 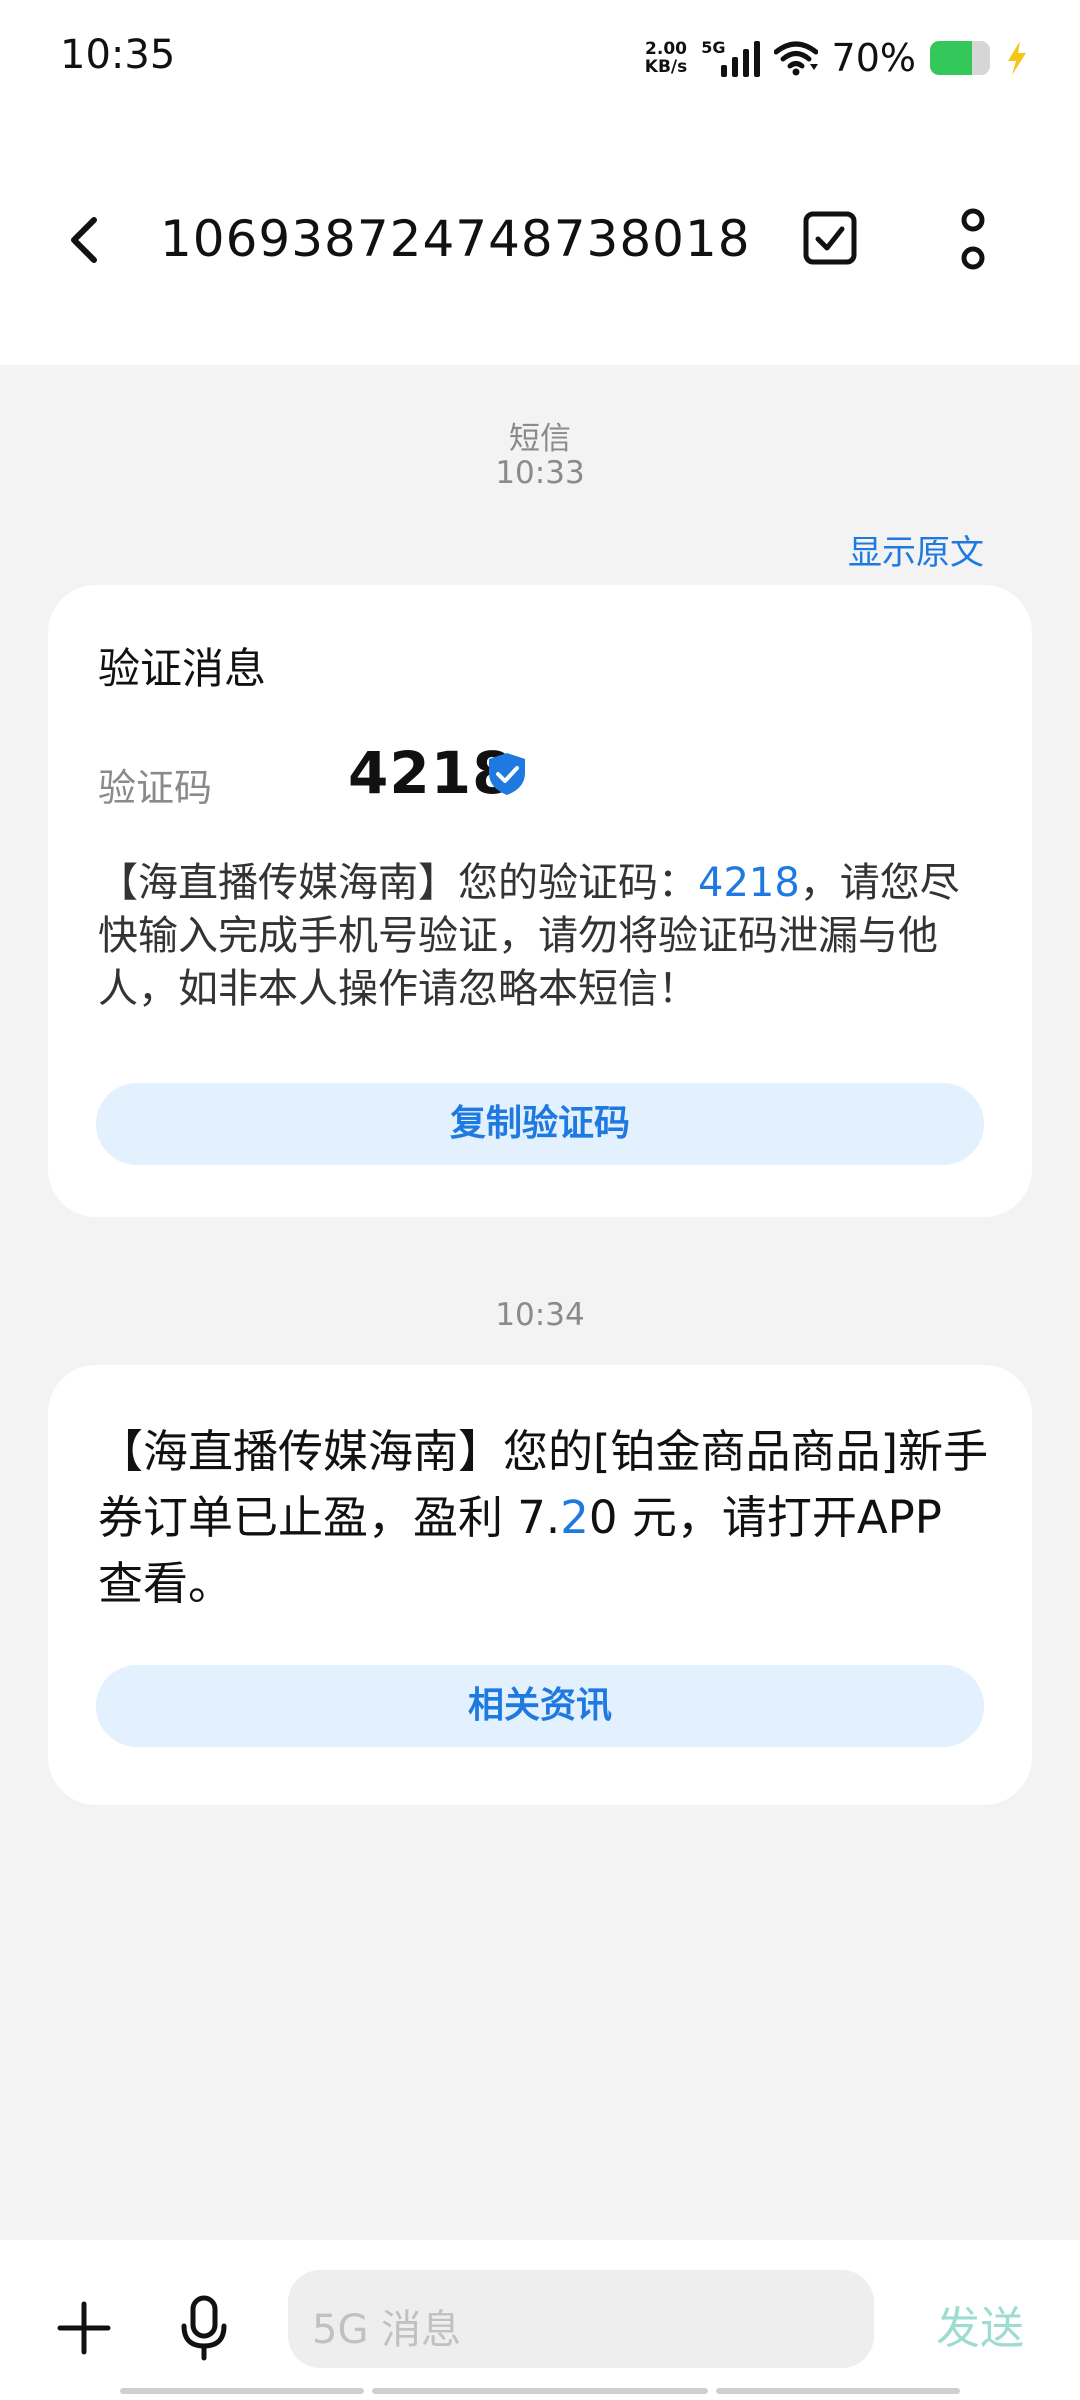 What do you see at coordinates (916, 549) in the screenshot?
I see `show-original-link: 显示原文` at bounding box center [916, 549].